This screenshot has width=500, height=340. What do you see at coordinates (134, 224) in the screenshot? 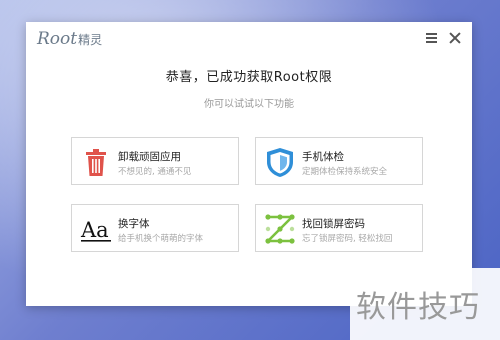
I see `card-title: 换字体` at bounding box center [134, 224].